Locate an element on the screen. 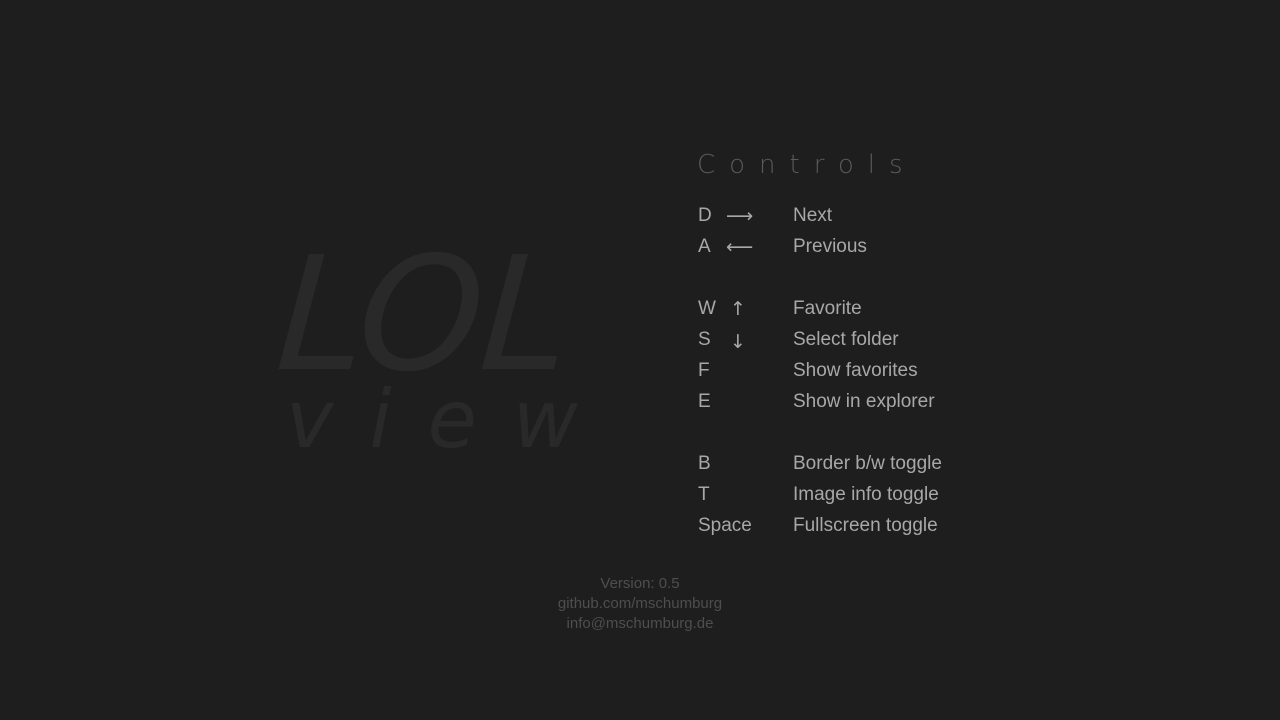 The width and height of the screenshot is (1280, 720). action-label: Next is located at coordinates (813, 215).